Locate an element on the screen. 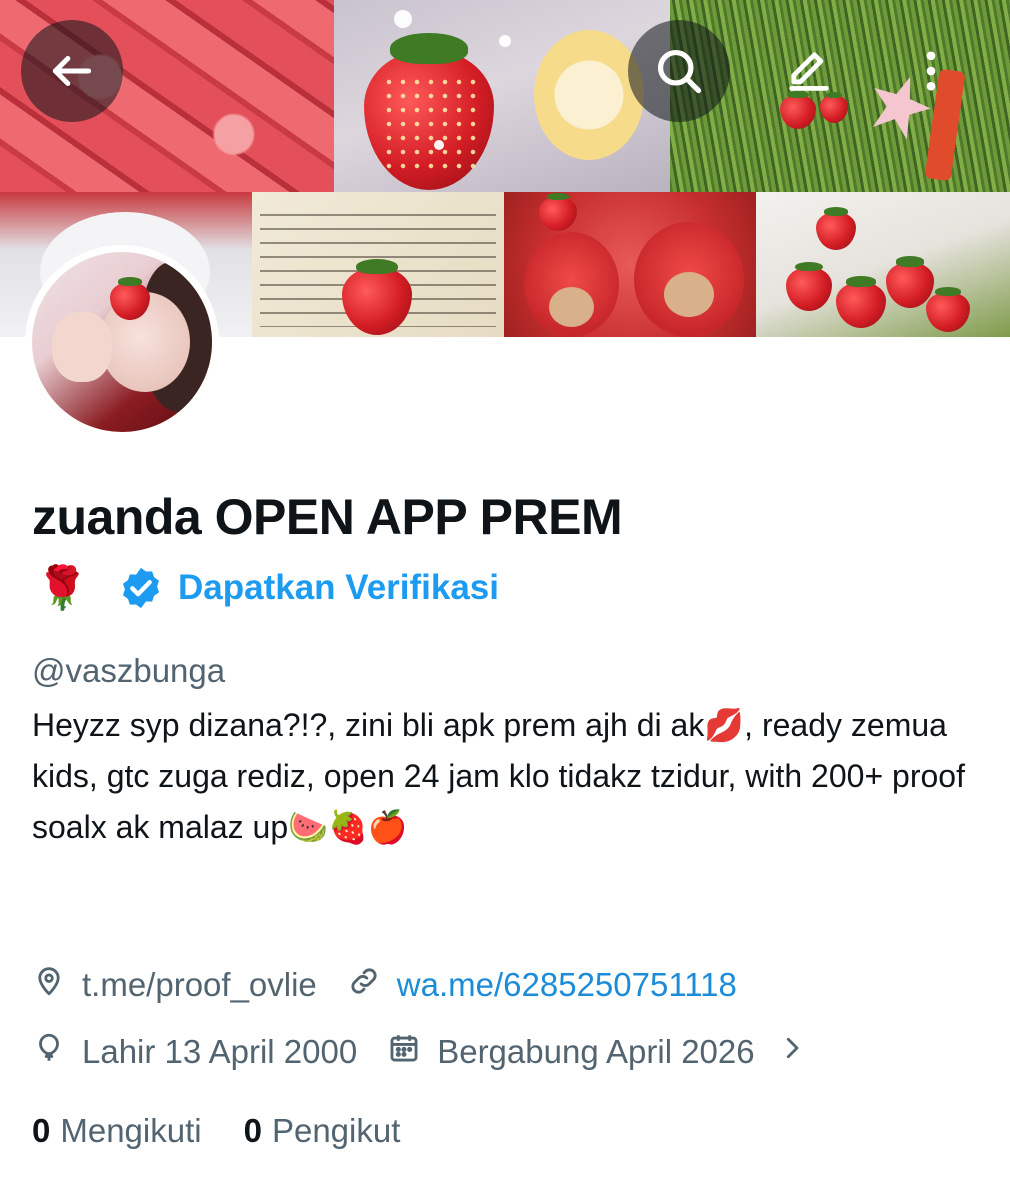 Image resolution: width=1010 pixels, height=1200 pixels. edit-button is located at coordinates (809, 71).